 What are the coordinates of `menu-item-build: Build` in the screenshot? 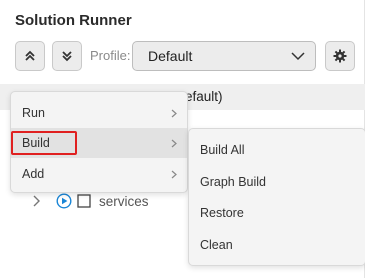 It's located at (99, 143).